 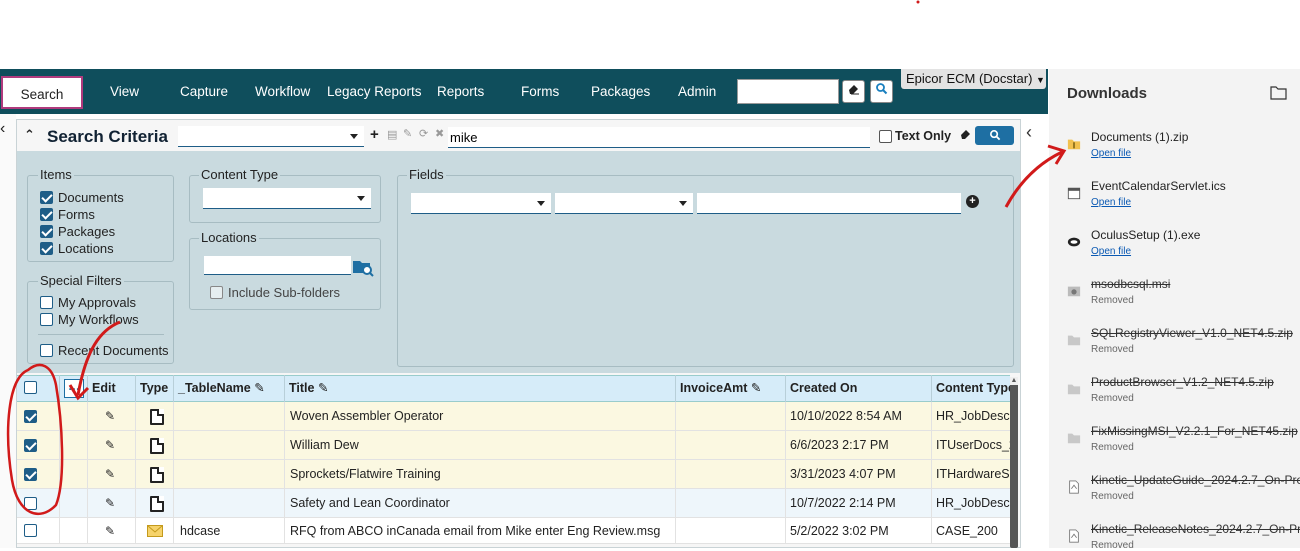 I want to click on cell-created-on: 3/31/2023 4:07 PM, so click(x=859, y=474).